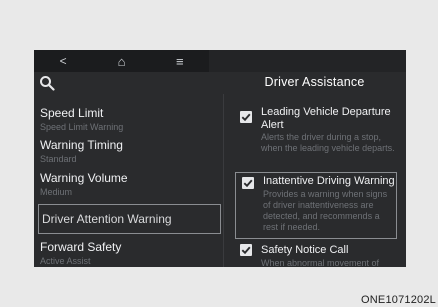 The width and height of the screenshot is (438, 307). I want to click on menu-item-warning-volume: Warning Volume Medium, so click(128, 184).